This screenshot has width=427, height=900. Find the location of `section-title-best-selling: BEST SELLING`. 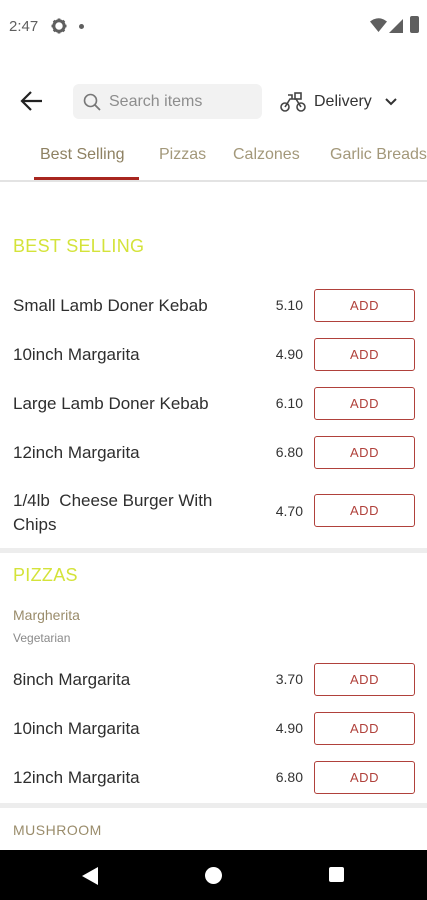

section-title-best-selling: BEST SELLING is located at coordinates (79, 246).